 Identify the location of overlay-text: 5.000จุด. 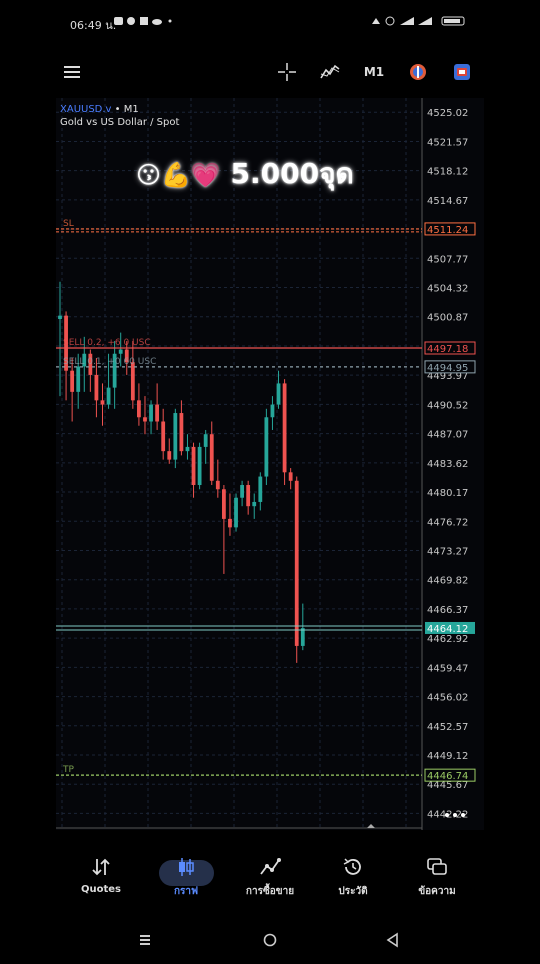
(292, 173).